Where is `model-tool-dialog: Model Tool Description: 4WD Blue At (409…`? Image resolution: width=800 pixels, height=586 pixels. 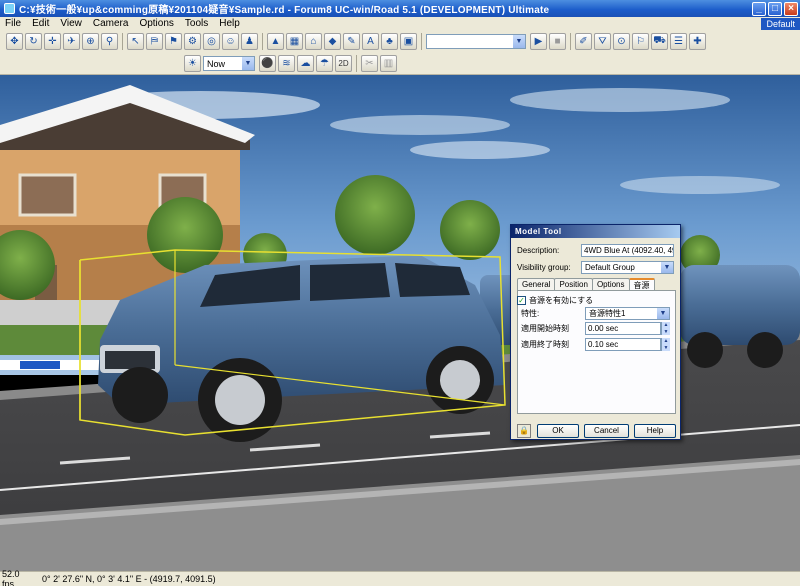 model-tool-dialog: Model Tool Description: 4WD Blue At (409… is located at coordinates (595, 332).